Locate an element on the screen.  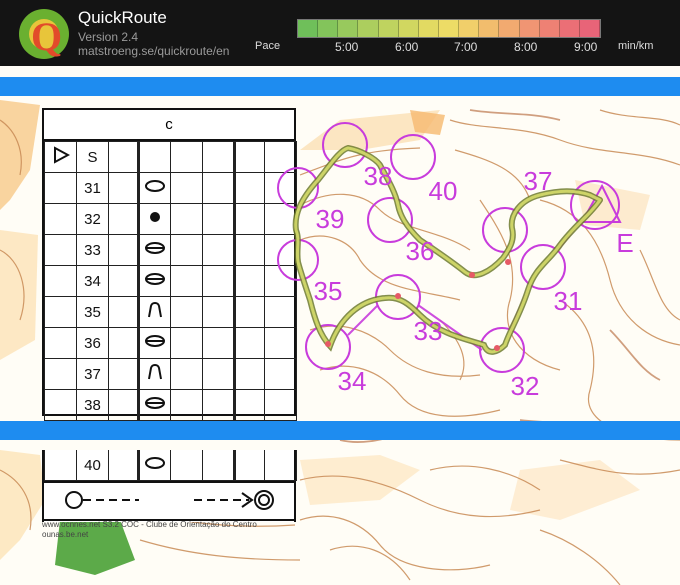
control-number-label: 34 is located at coordinates (352, 381).